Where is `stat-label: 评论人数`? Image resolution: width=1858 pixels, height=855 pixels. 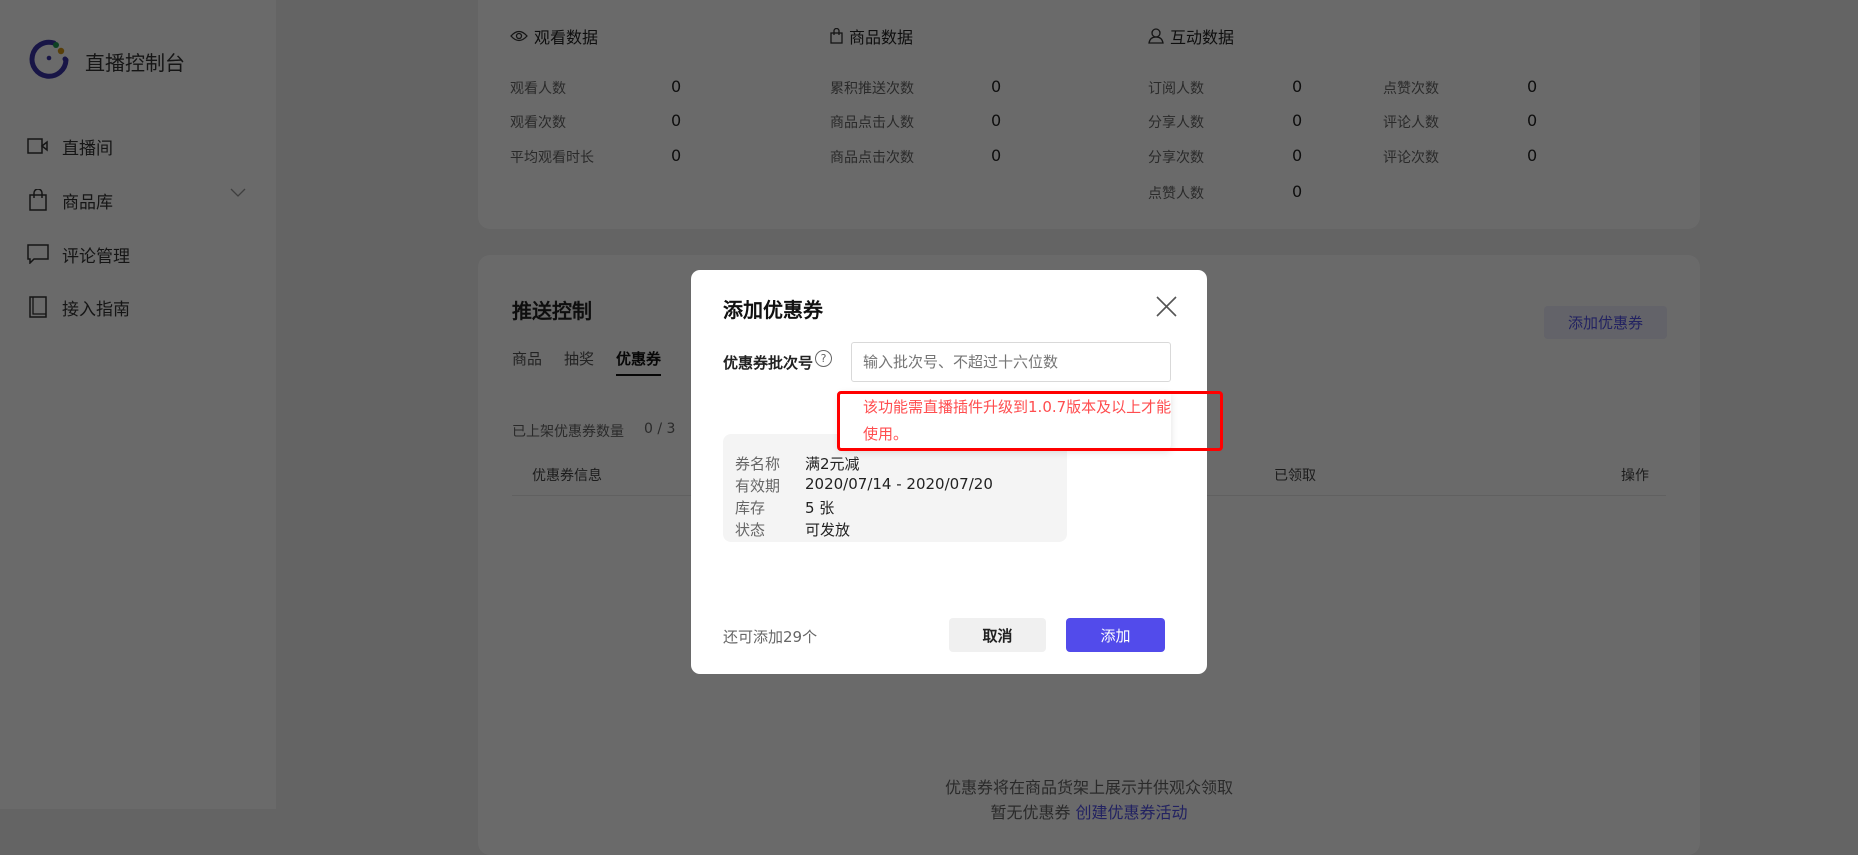 stat-label: 评论人数 is located at coordinates (1411, 123).